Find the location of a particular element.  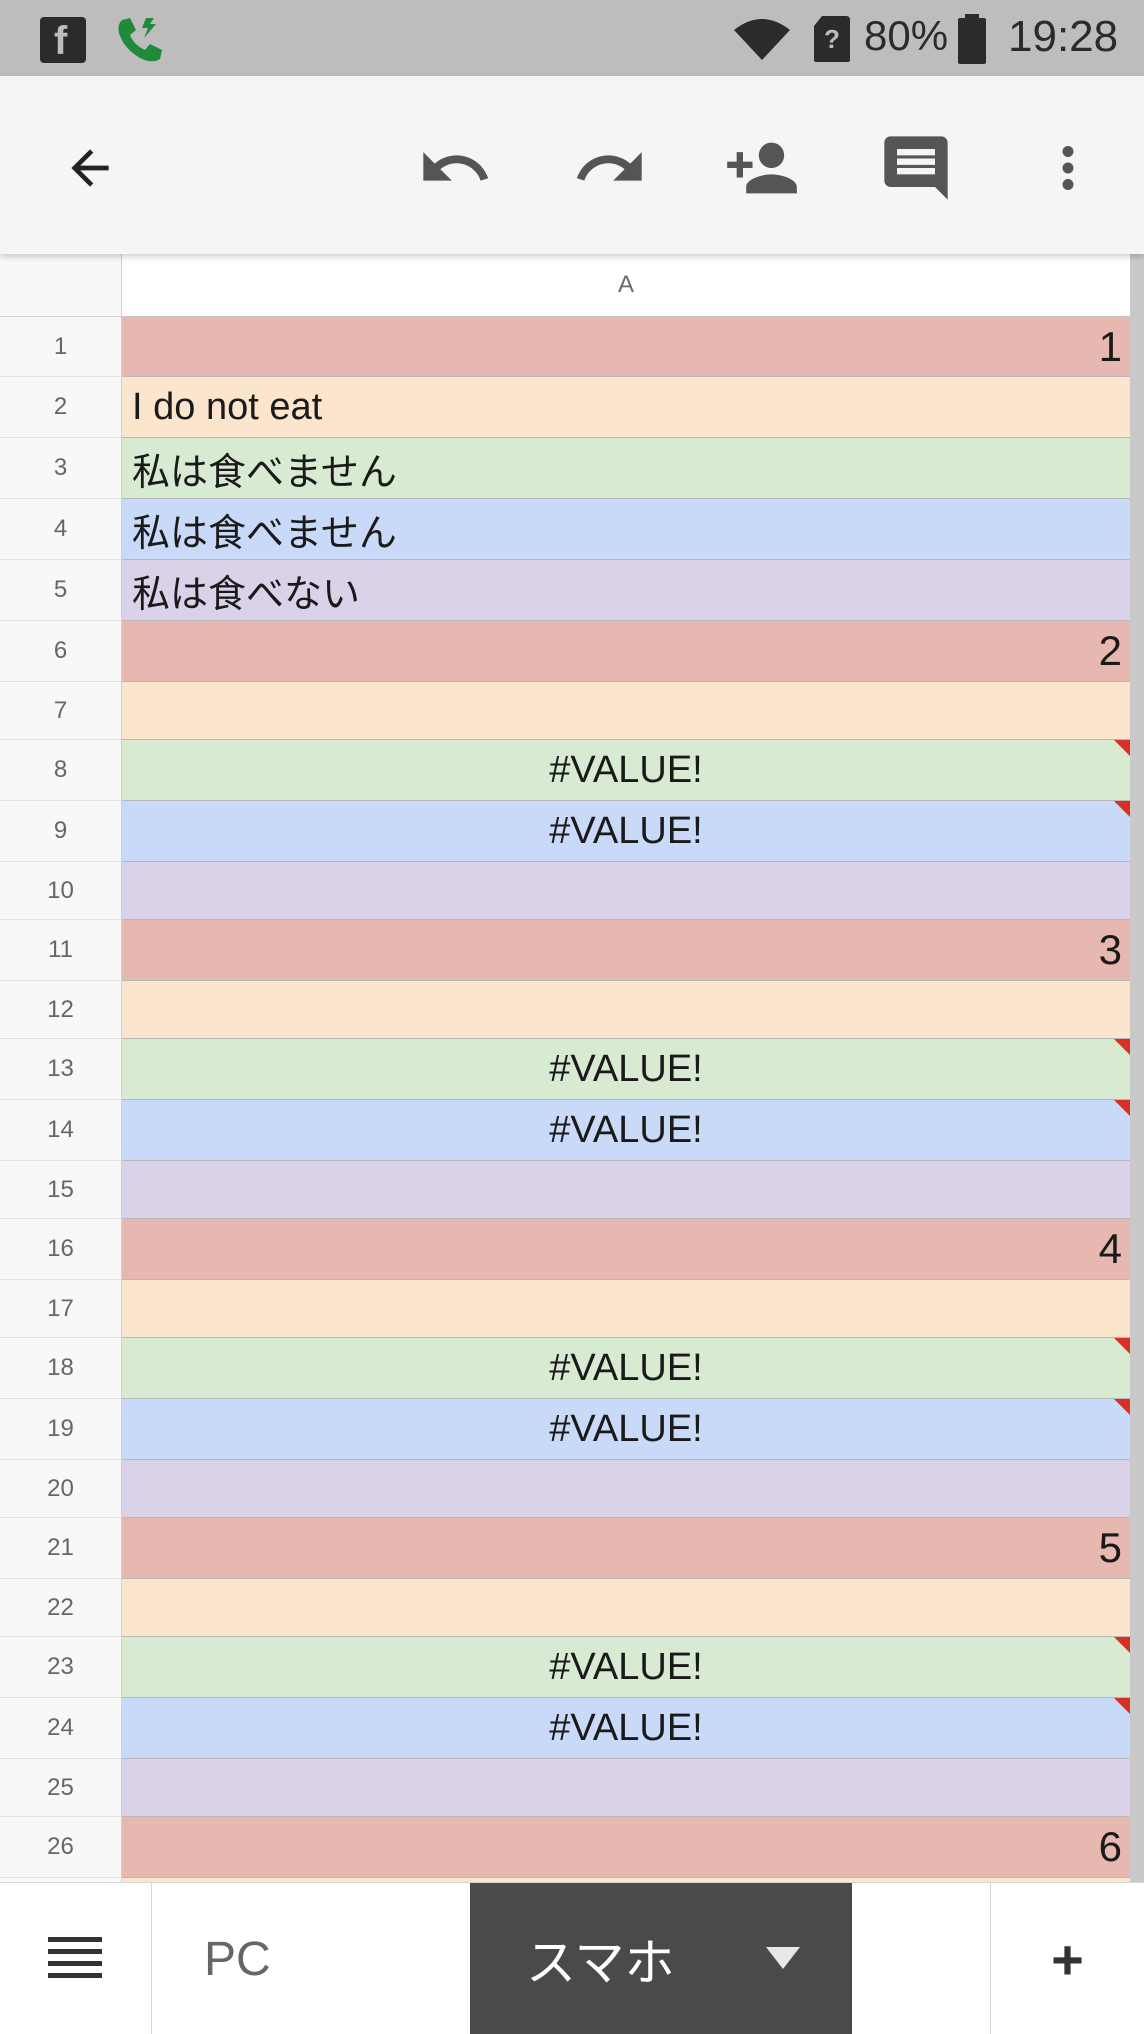

row-header: 5 is located at coordinates (61, 590).